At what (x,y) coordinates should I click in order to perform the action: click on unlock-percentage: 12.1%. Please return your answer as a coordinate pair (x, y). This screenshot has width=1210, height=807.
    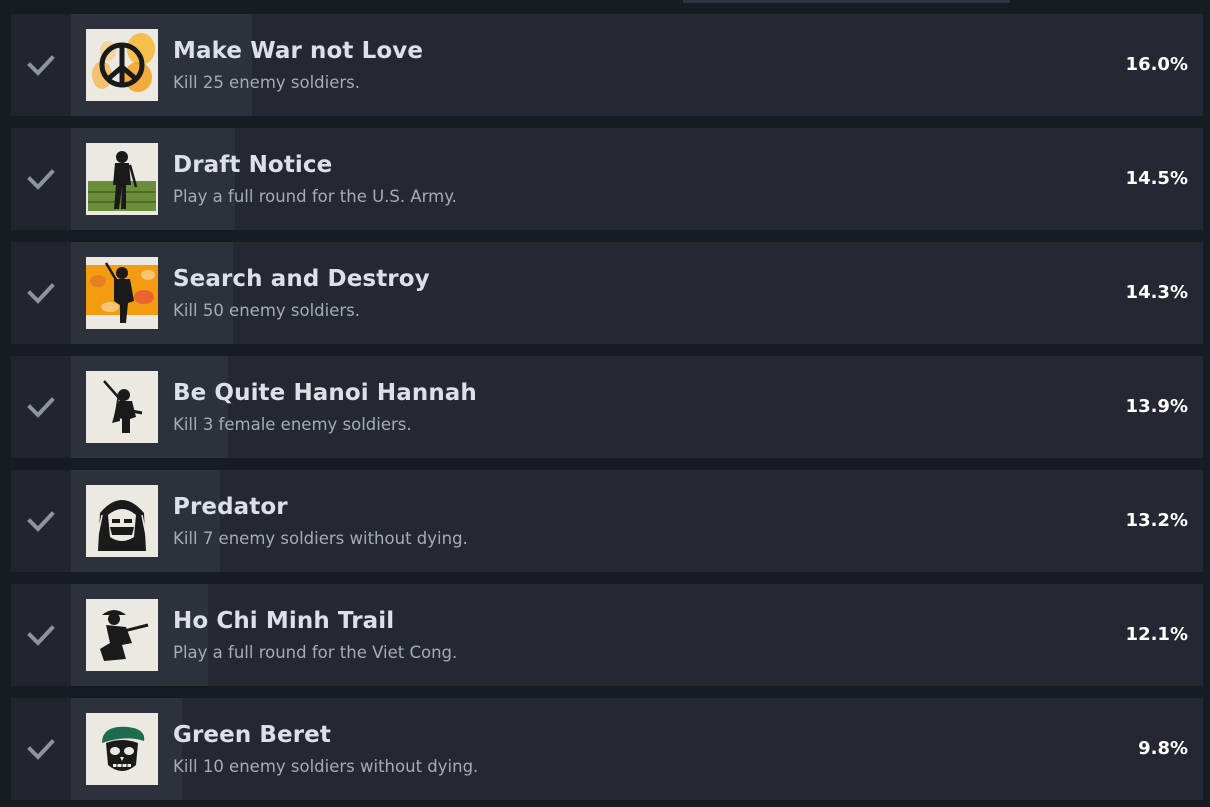
    Looking at the image, I should click on (1156, 634).